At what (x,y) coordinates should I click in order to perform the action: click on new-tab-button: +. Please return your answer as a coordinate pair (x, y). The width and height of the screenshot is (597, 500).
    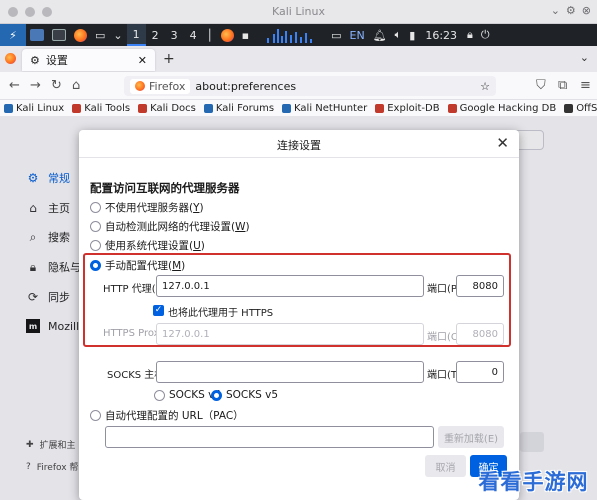
    Looking at the image, I should click on (169, 59).